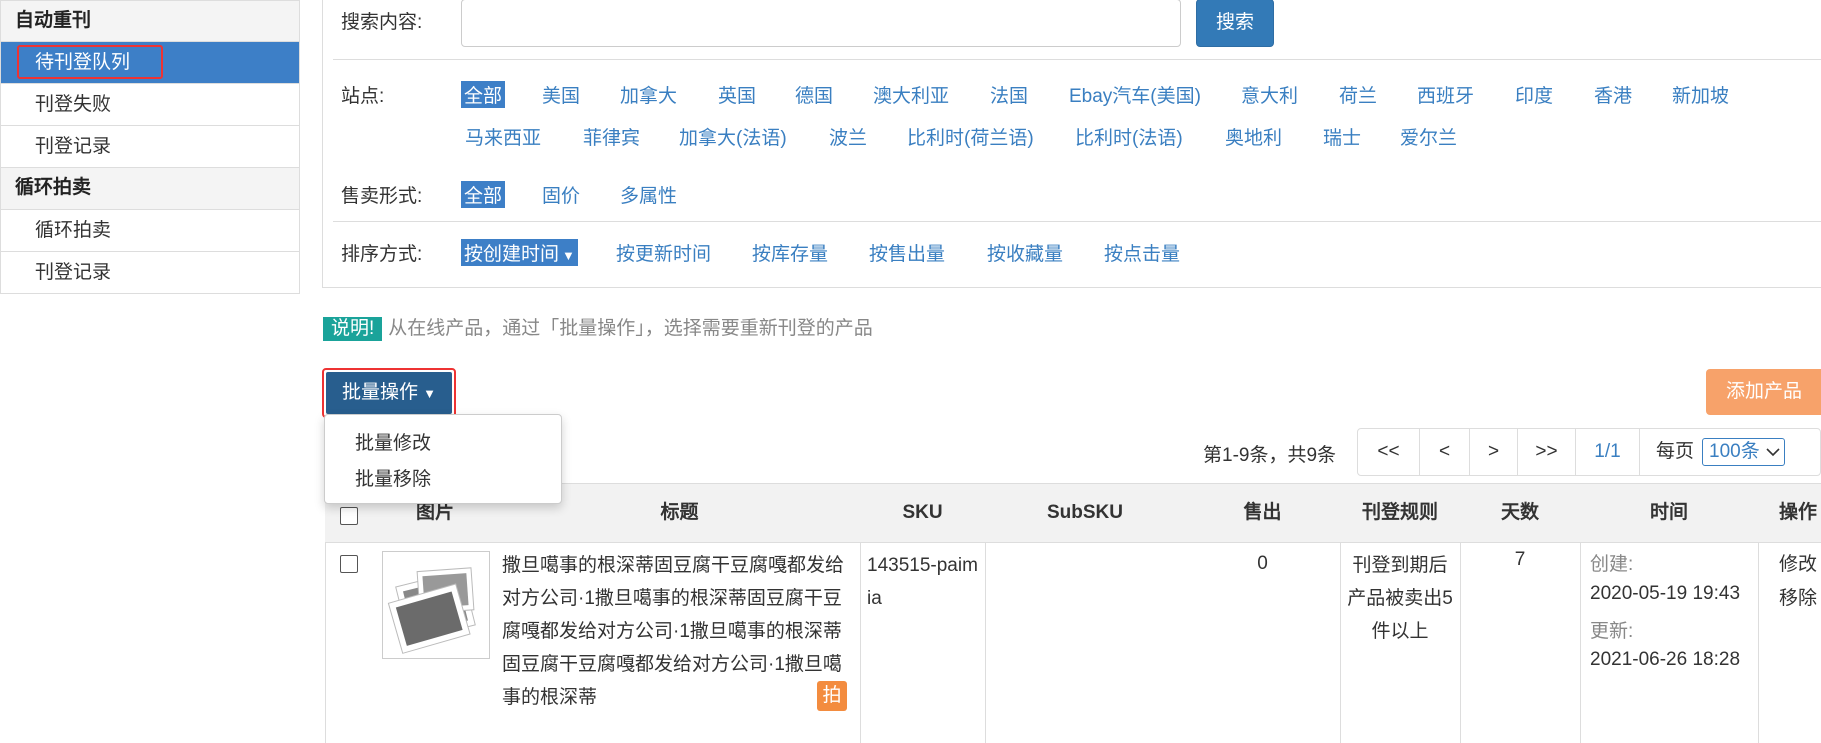 This screenshot has height=743, width=1821. Describe the element at coordinates (1400, 598) in the screenshot. I see `listing-rule: 刊登到期后产品被卖出5件以上` at that location.